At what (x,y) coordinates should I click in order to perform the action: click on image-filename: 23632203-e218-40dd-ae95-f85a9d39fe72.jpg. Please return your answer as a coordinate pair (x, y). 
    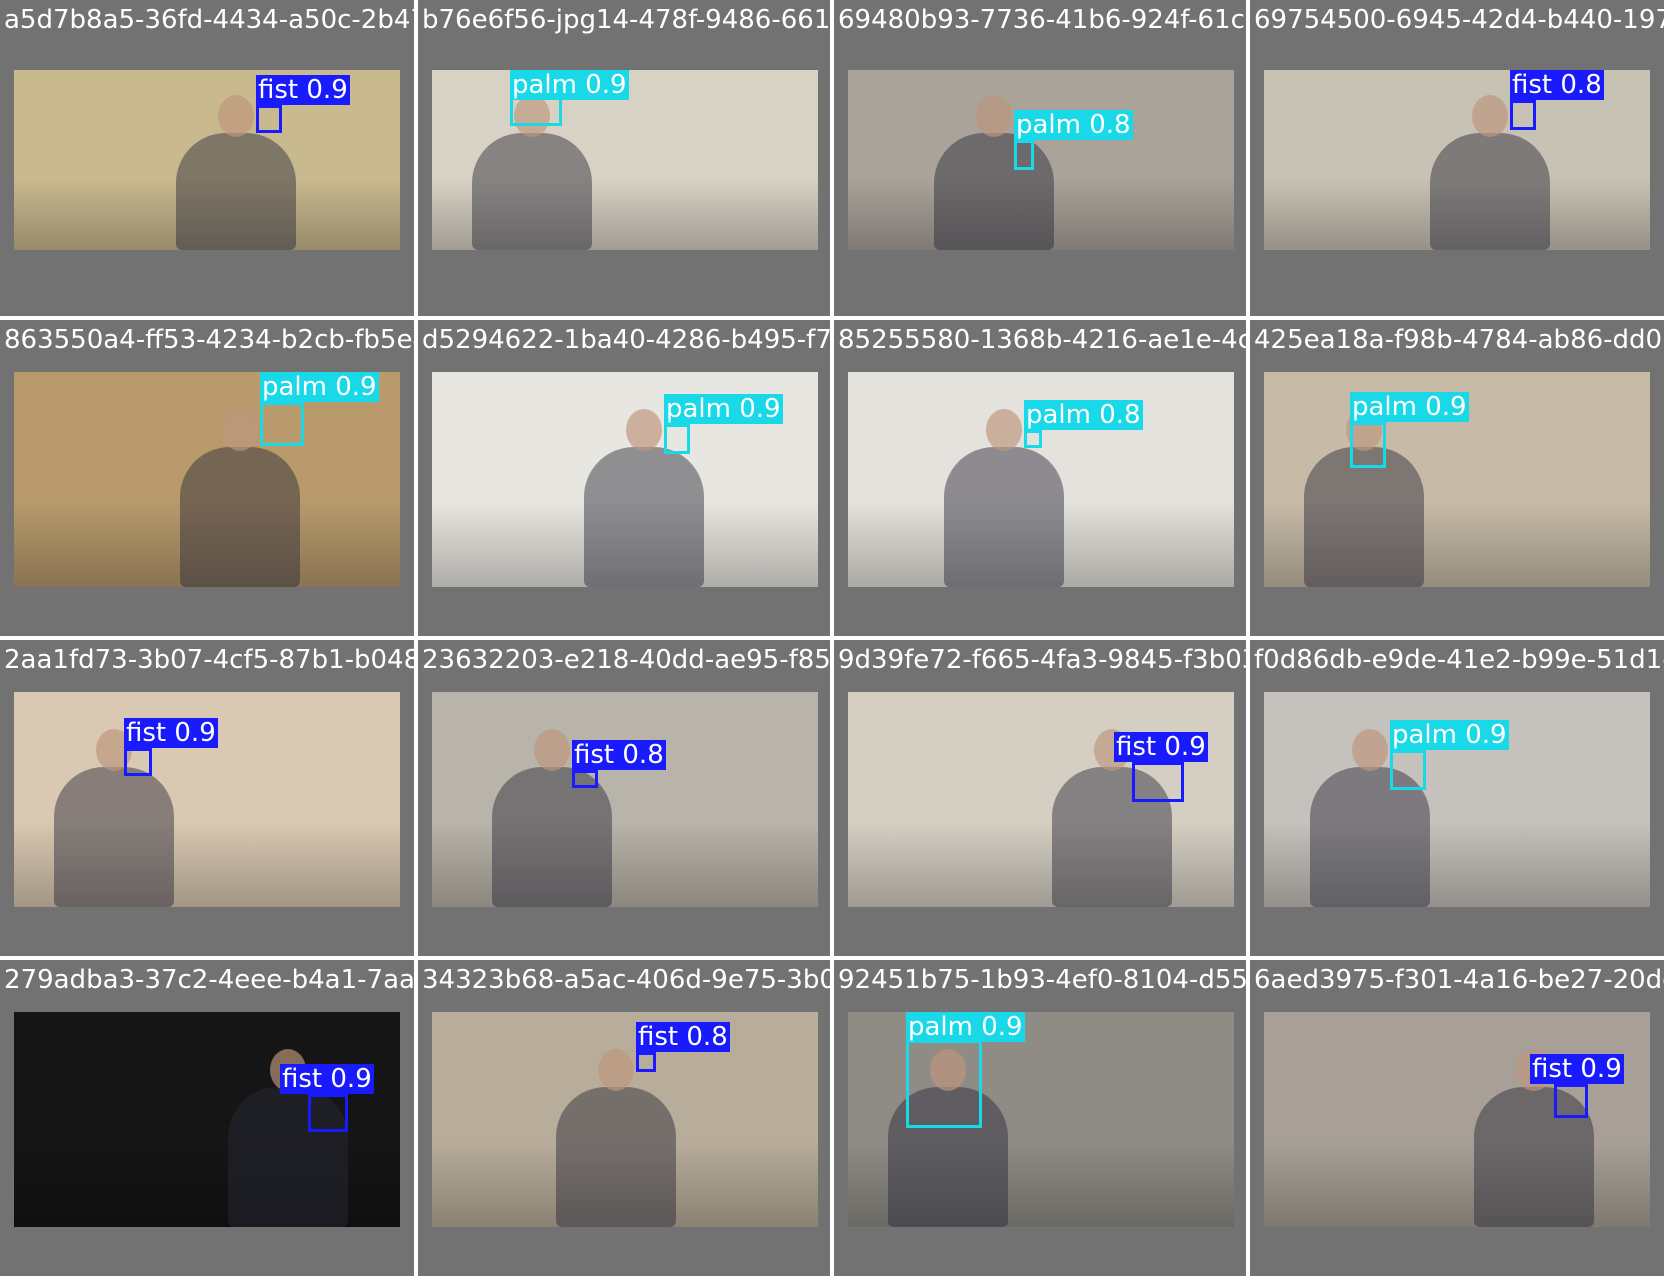
    Looking at the image, I should click on (626, 660).